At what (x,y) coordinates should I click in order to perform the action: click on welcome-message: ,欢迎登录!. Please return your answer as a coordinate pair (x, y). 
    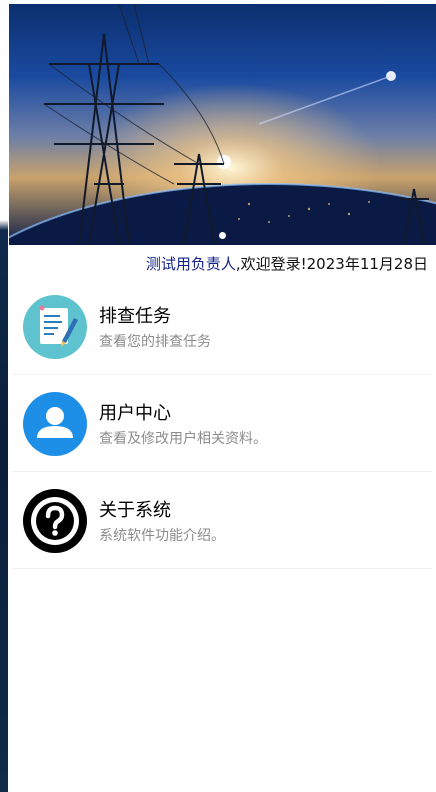
    Looking at the image, I should click on (271, 264).